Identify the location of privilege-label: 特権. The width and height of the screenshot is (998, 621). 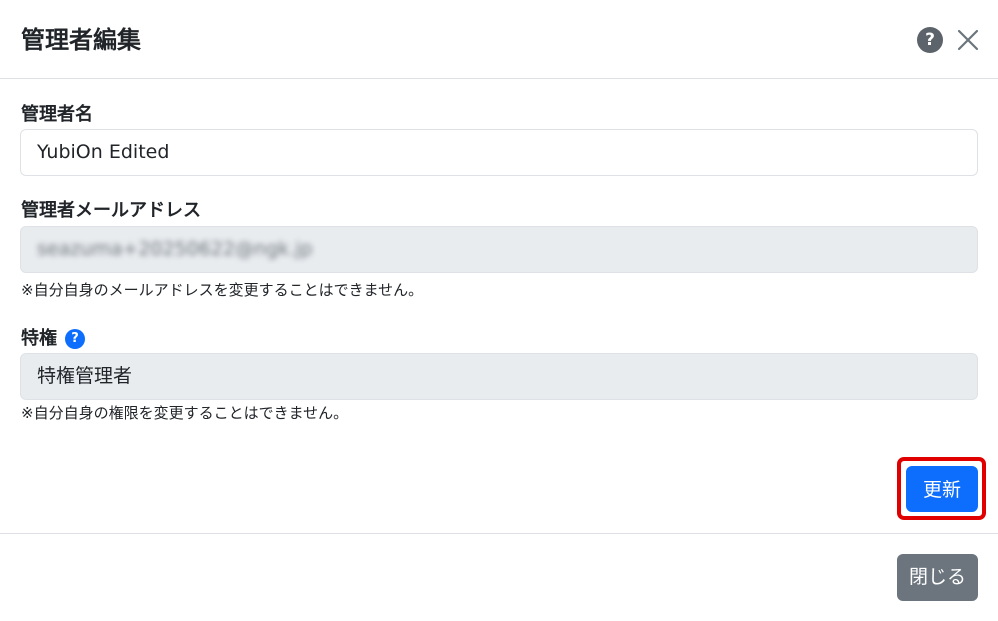
(39, 338).